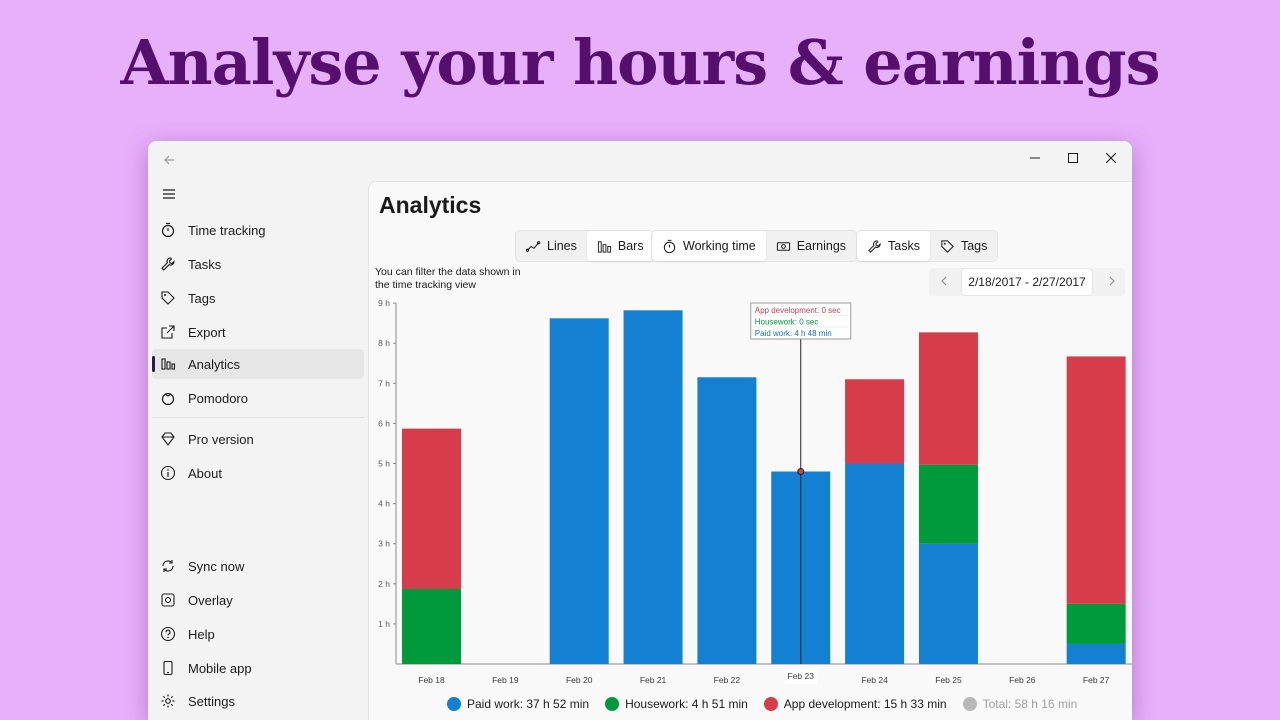  Describe the element at coordinates (801, 472) in the screenshot. I see `hover-marker` at that location.